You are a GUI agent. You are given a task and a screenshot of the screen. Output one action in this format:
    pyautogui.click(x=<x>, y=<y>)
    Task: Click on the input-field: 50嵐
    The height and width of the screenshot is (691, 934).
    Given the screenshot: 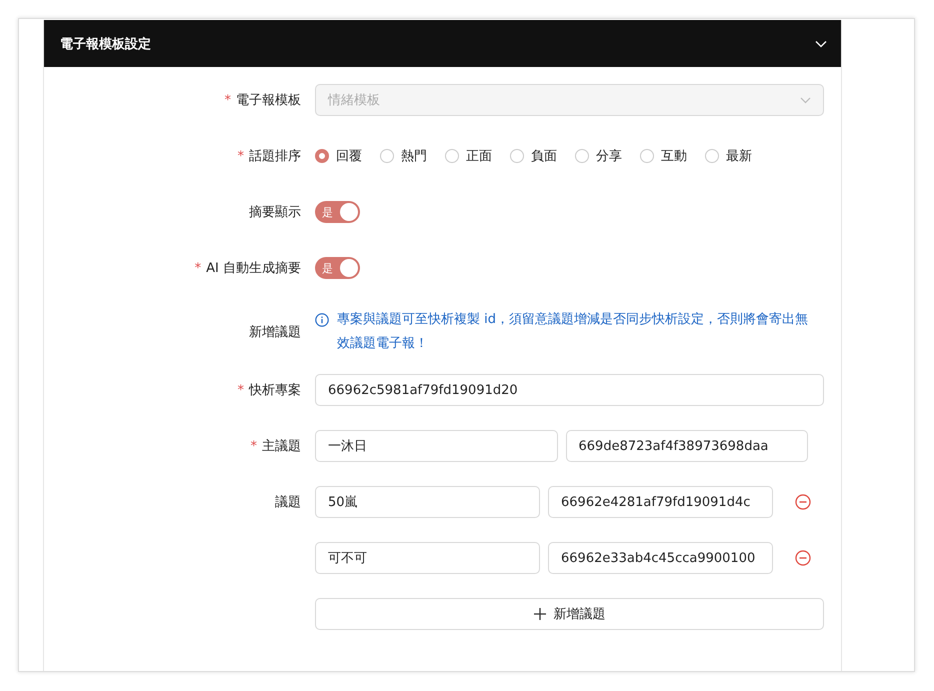 What is the action you would take?
    pyautogui.click(x=427, y=502)
    